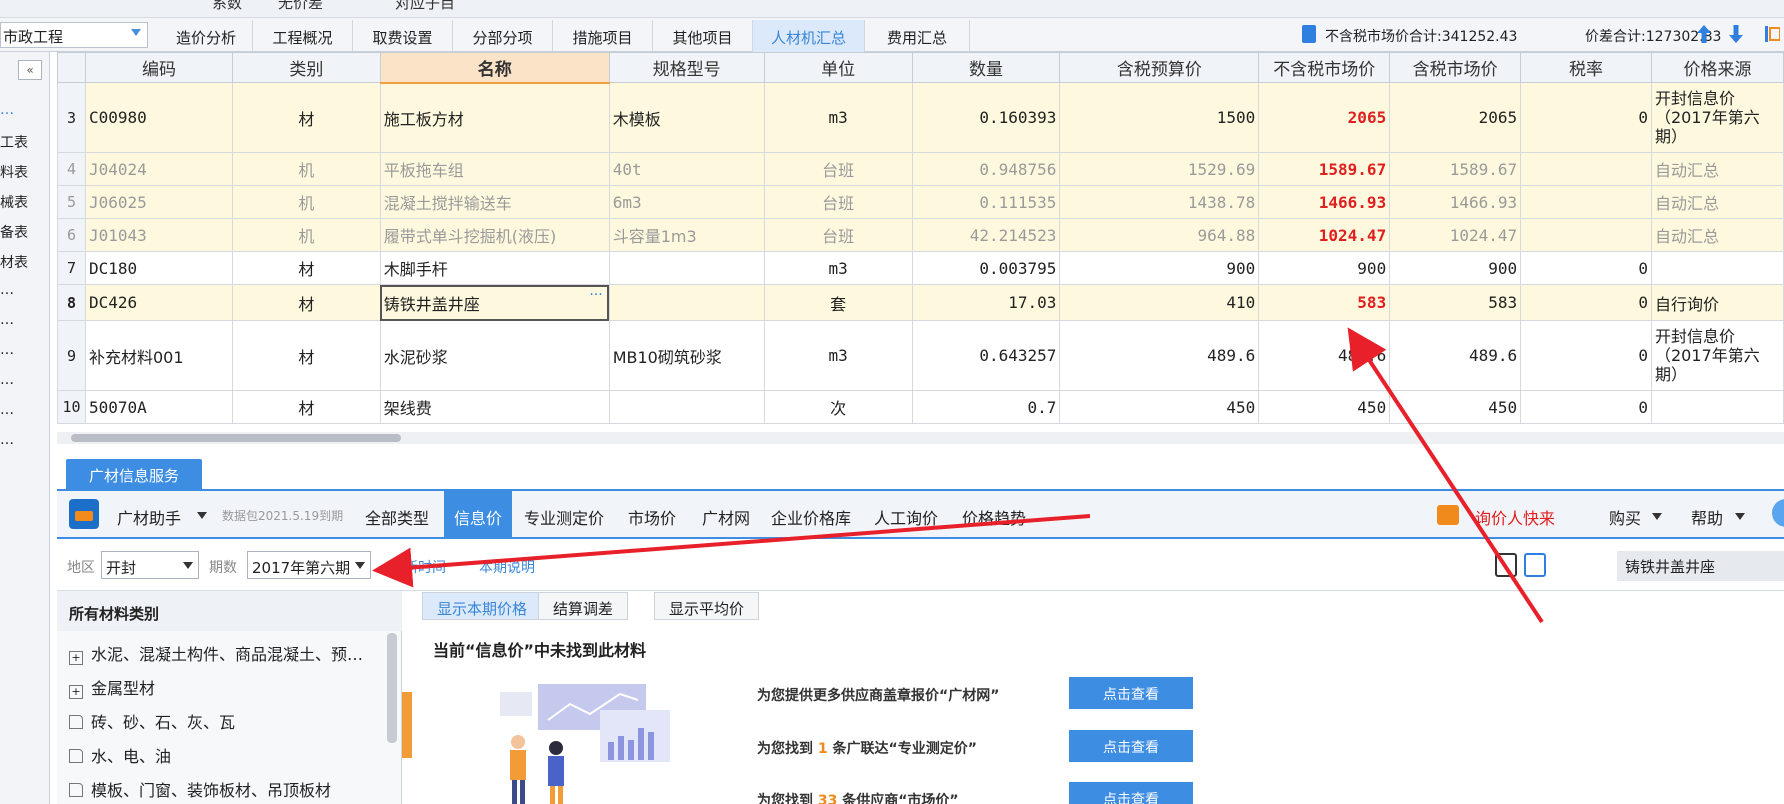 The height and width of the screenshot is (804, 1784). I want to click on column-header: 价格来源, so click(1717, 67).